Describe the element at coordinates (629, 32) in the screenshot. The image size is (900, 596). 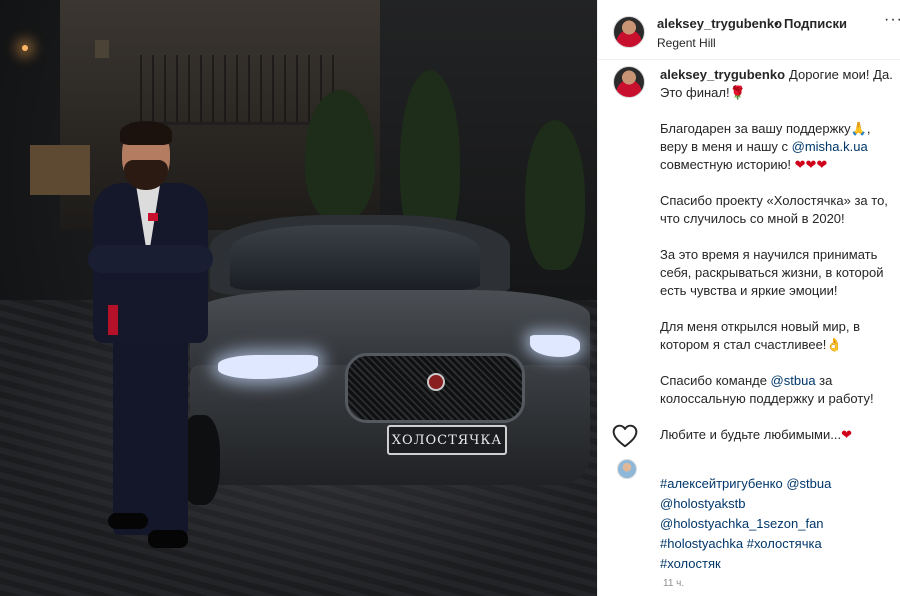
I see `avatar` at that location.